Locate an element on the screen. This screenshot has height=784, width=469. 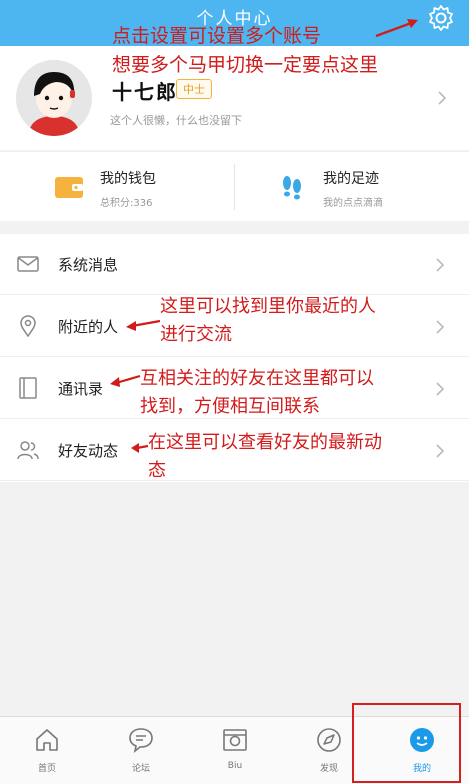
menu-item-system-messages: 系统消息 is located at coordinates (234, 264).